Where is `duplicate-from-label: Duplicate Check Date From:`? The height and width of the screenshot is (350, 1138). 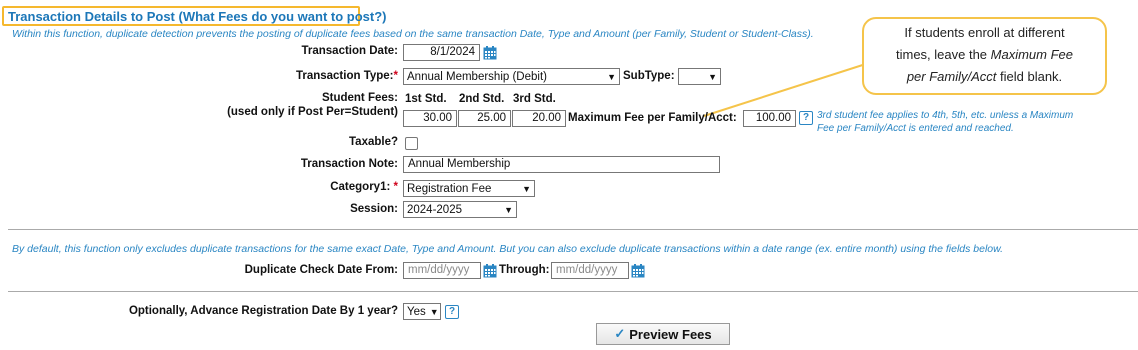 duplicate-from-label: Duplicate Check Date From: is located at coordinates (321, 270).